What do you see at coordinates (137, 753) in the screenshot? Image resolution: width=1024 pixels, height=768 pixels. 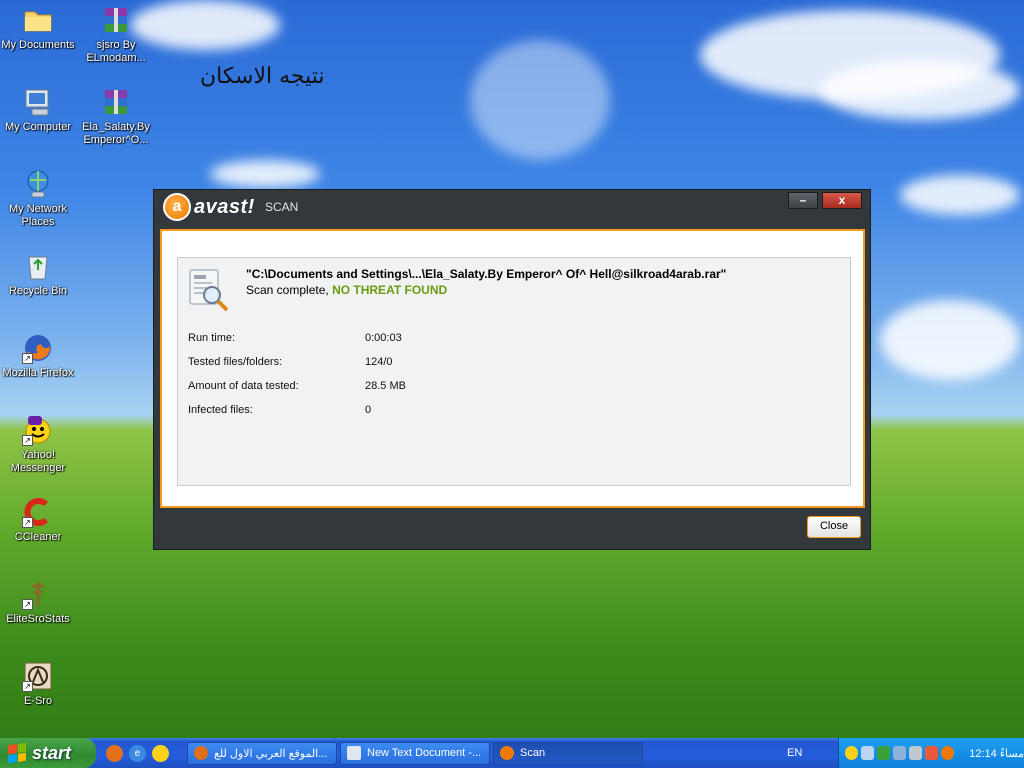 I see `ie-icon: e` at bounding box center [137, 753].